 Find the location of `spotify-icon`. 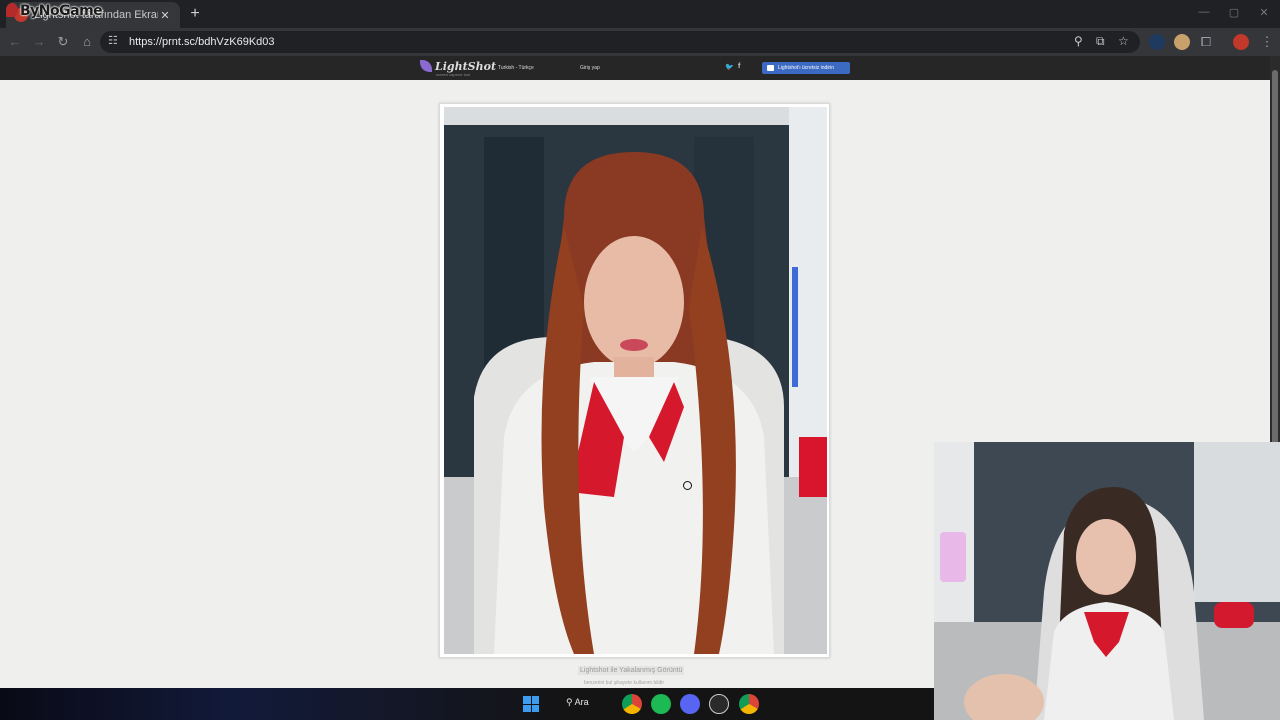

spotify-icon is located at coordinates (661, 704).